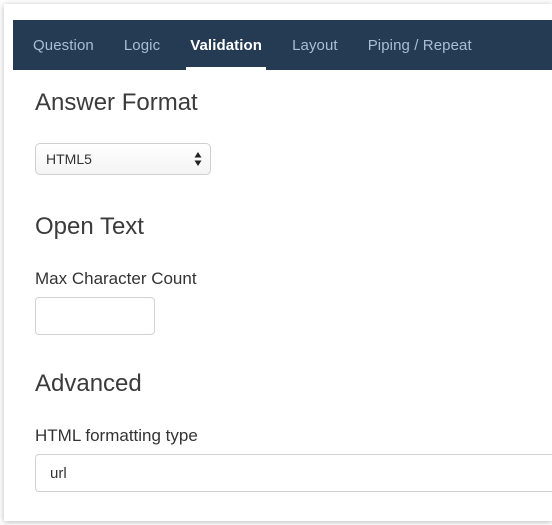 This screenshot has height=525, width=552. What do you see at coordinates (61, 45) in the screenshot?
I see `tab-question: Question` at bounding box center [61, 45].